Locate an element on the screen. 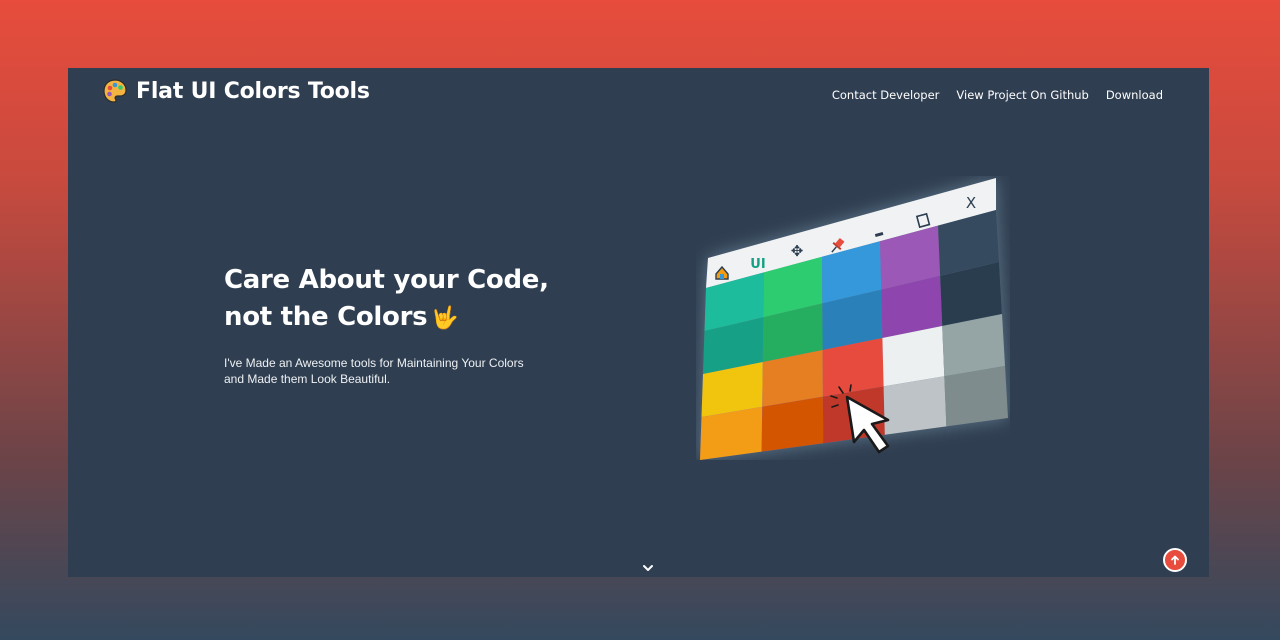 The height and width of the screenshot is (640, 1280). app-window-illustration: UI ✥ X is located at coordinates (854, 319).